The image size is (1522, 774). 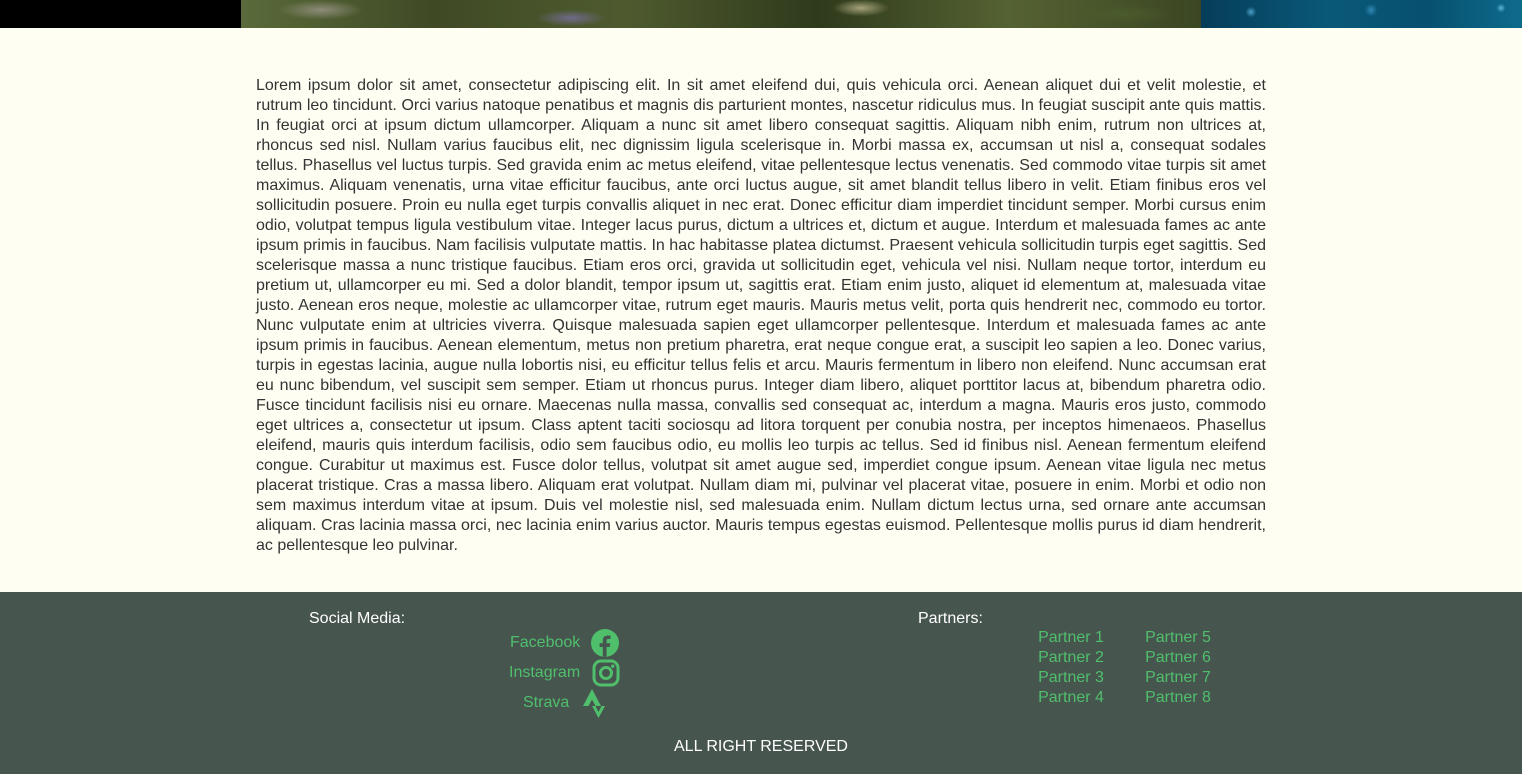 What do you see at coordinates (1178, 678) in the screenshot?
I see `partner-link-7: Partner 7` at bounding box center [1178, 678].